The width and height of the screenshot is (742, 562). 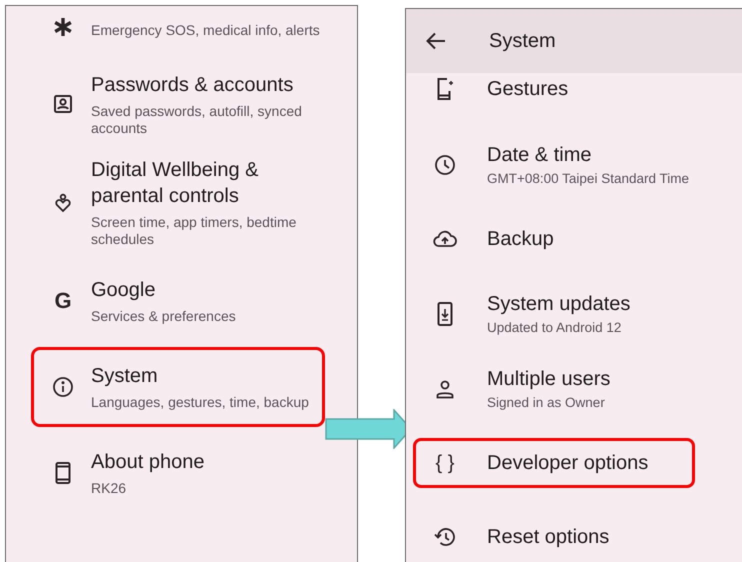 I want to click on google-icon: G, so click(x=63, y=301).